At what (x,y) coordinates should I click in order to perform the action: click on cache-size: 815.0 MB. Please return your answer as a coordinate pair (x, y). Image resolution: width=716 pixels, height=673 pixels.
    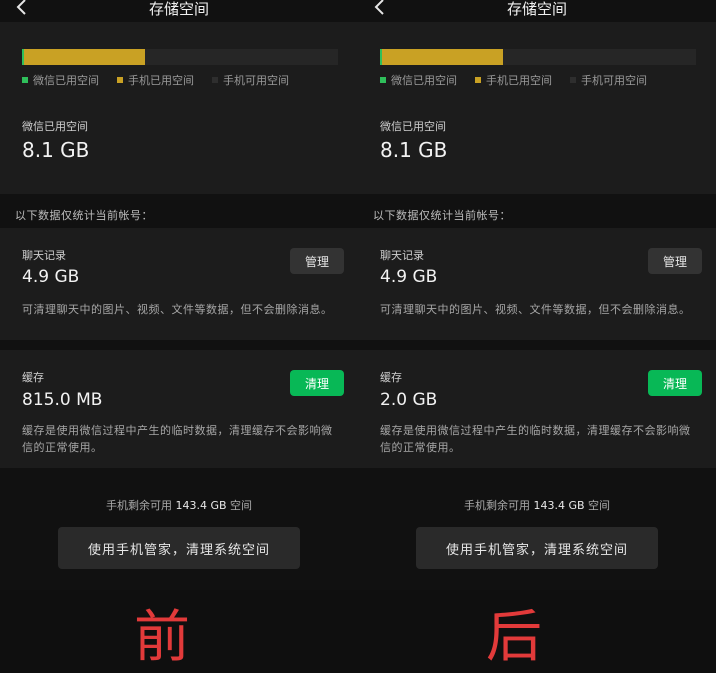
    Looking at the image, I should click on (62, 400).